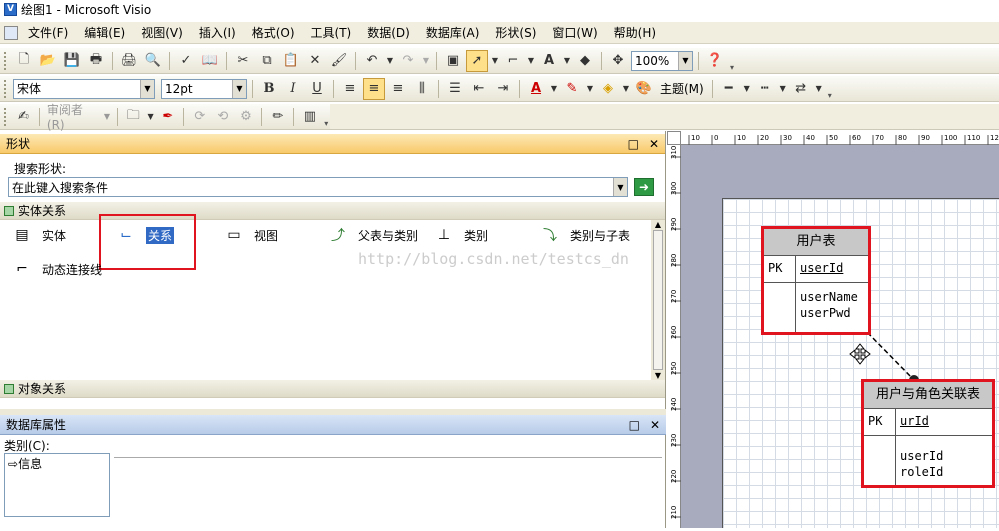 The width and height of the screenshot is (999, 531). Describe the element at coordinates (24, 61) in the screenshot. I see `new-document-icon: 🗋` at that location.